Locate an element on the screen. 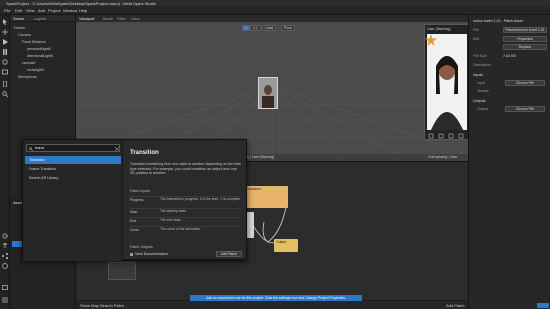 The width and height of the screenshot is (550, 309). tab-scene: Scene is located at coordinates (18, 18).